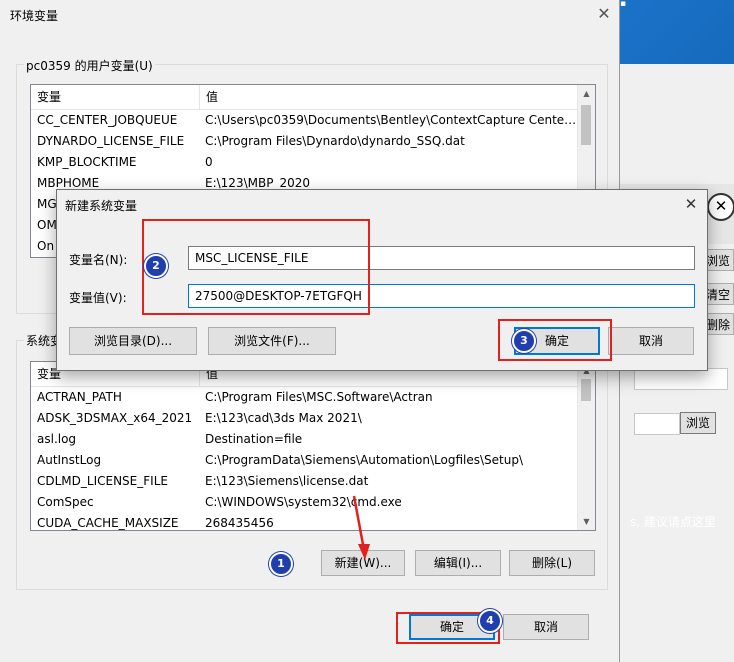  What do you see at coordinates (304, 521) in the screenshot?
I see `table-row: CUDA_CACHE_MAXSIZE 268435456` at bounding box center [304, 521].